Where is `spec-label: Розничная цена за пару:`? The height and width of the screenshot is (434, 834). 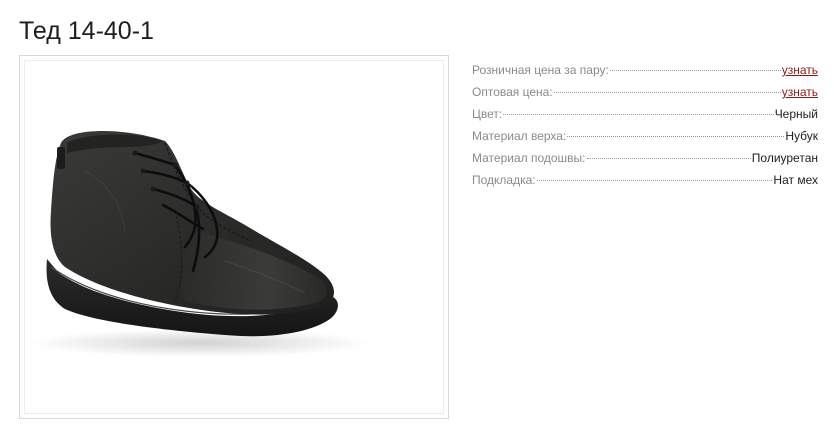 spec-label: Розничная цена за пару: is located at coordinates (540, 70).